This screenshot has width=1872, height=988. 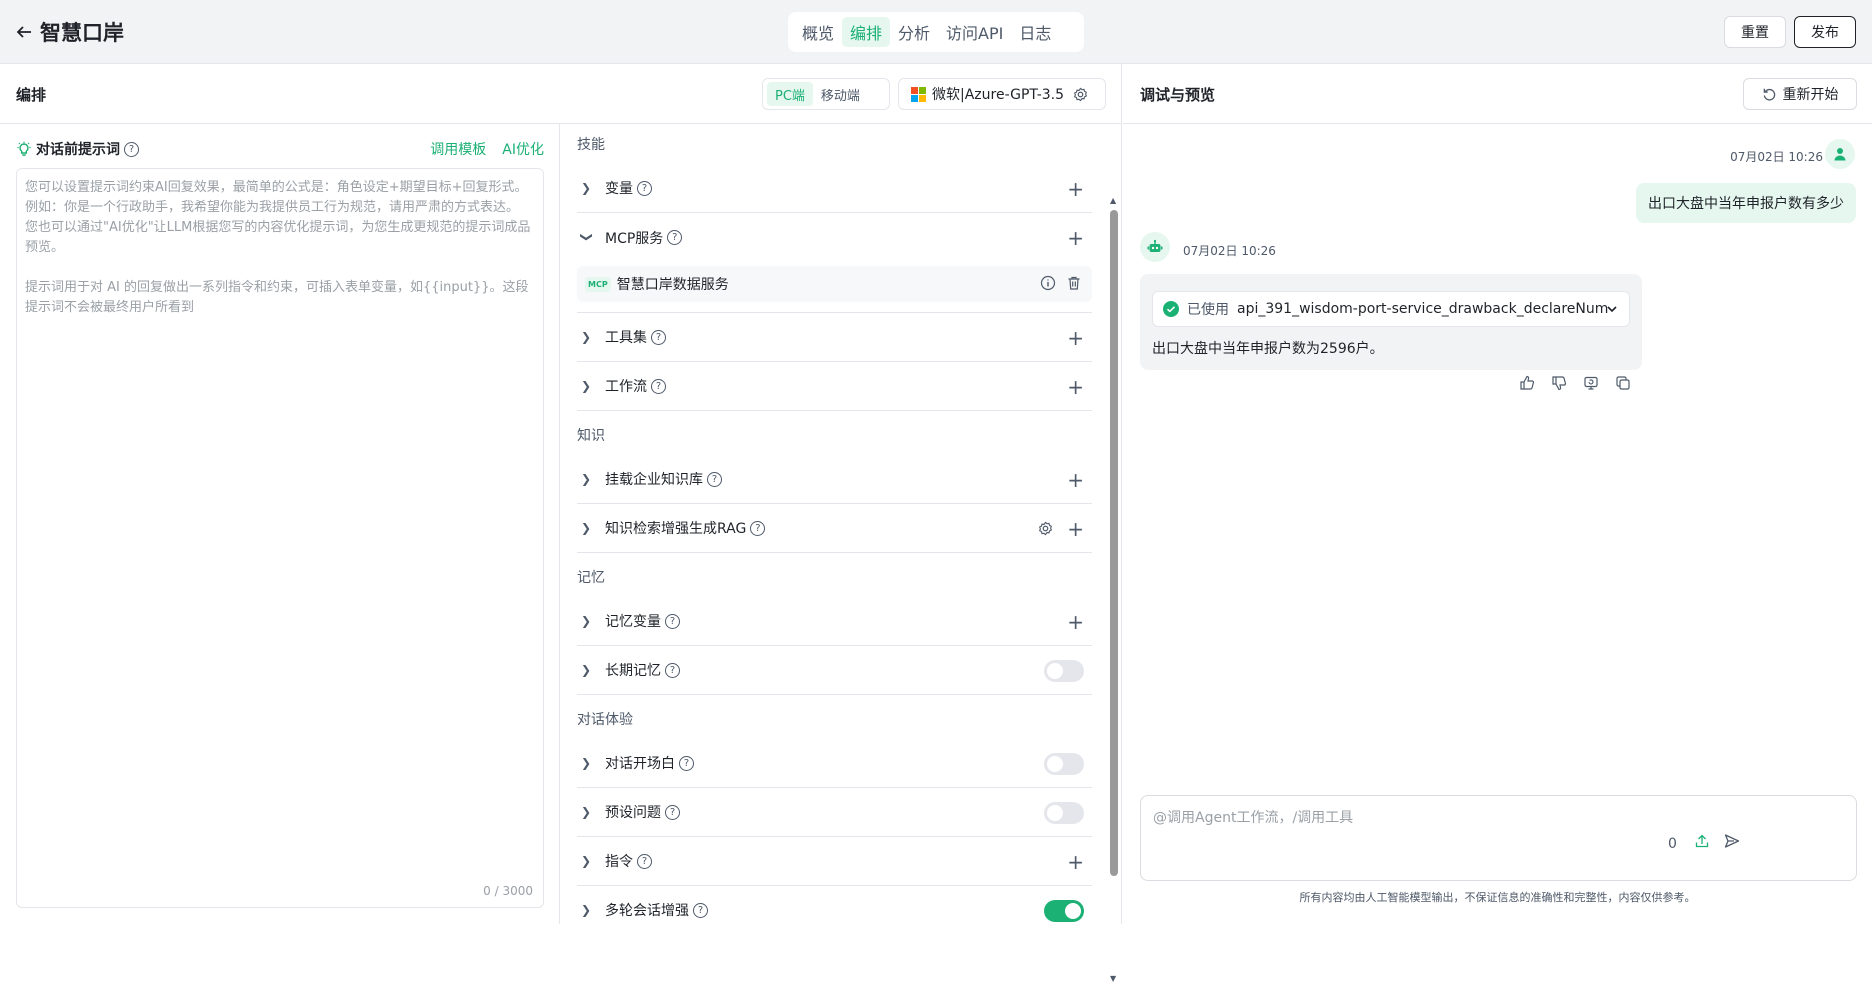 I want to click on row-workflow-label: 工作流, so click(x=626, y=387).